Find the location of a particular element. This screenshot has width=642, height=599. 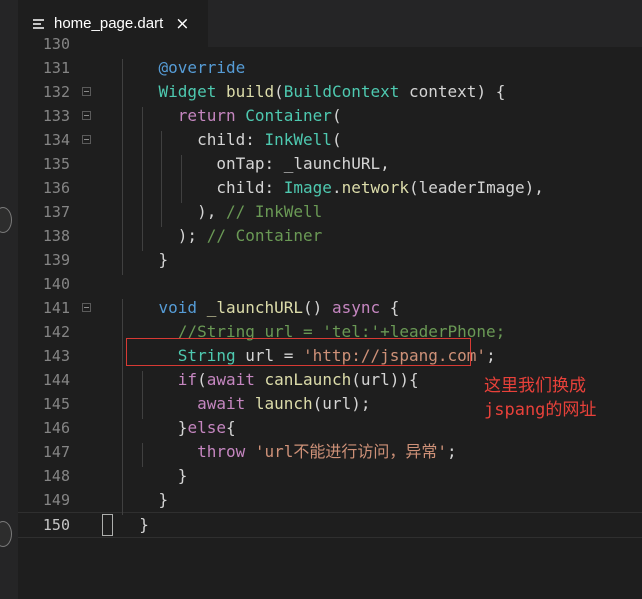

code-line: 135 onTap: _launchURL, is located at coordinates (330, 164).